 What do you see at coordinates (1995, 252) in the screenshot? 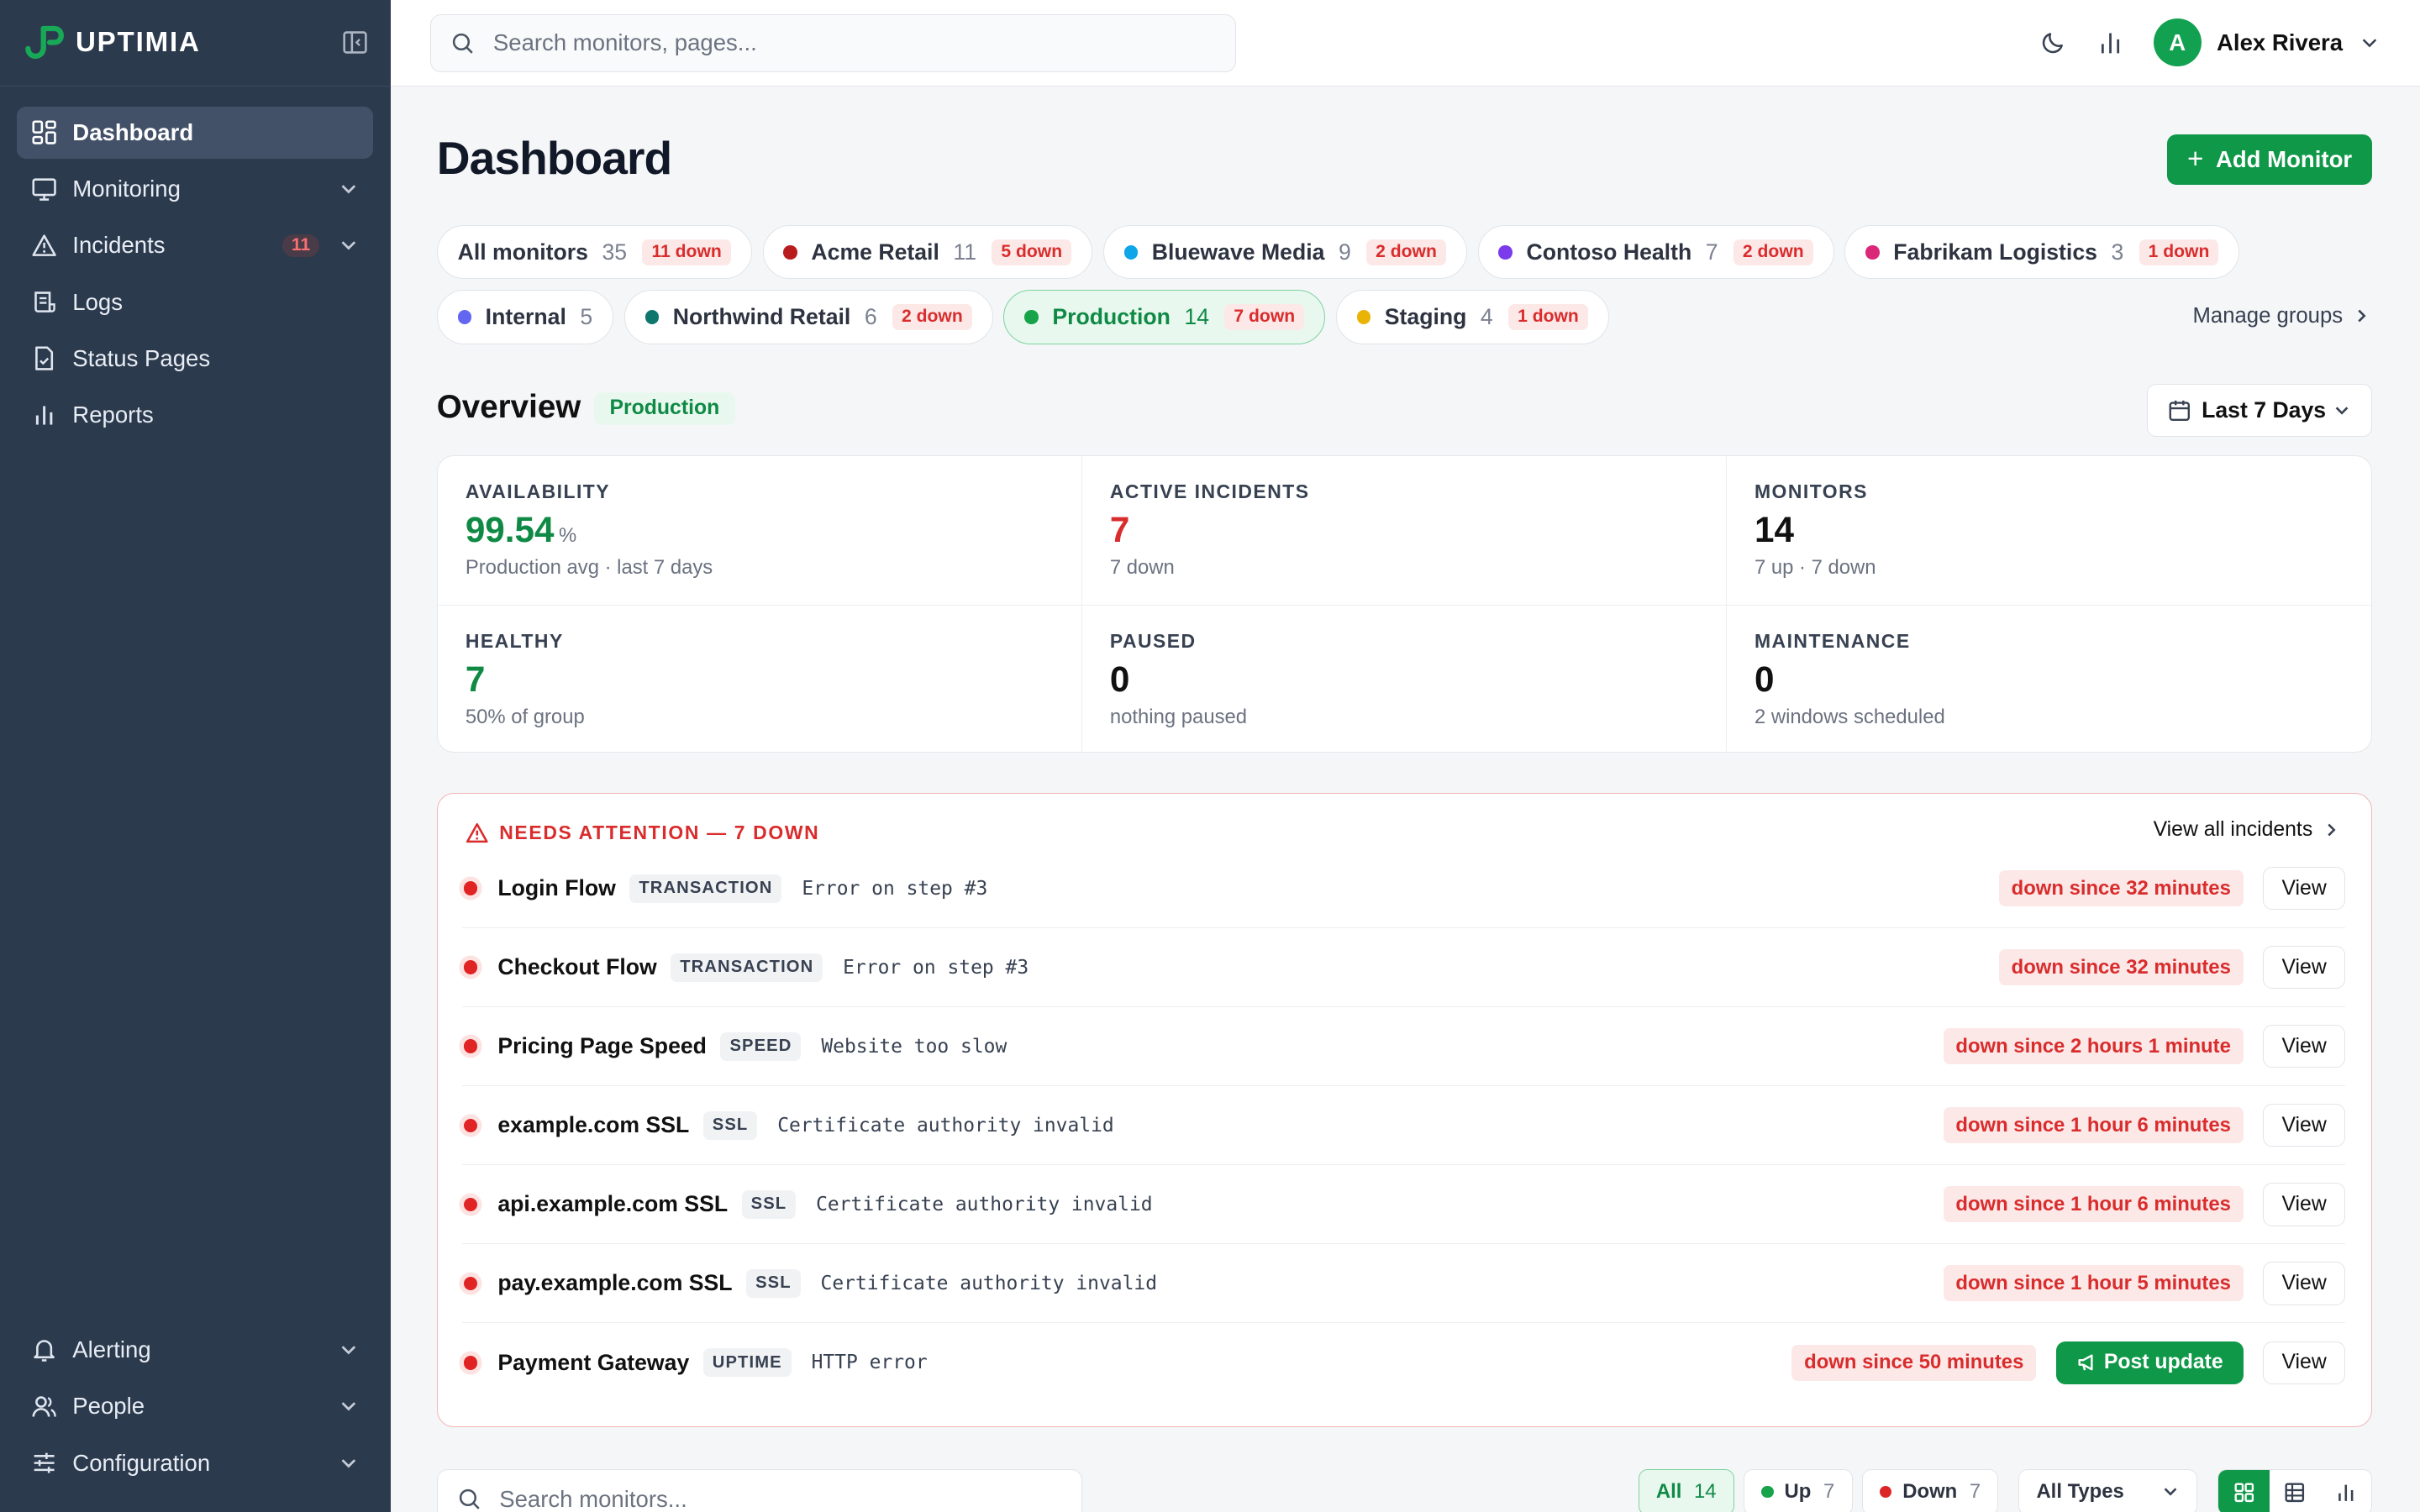
I see `group-name: Fabrikam Logistics` at bounding box center [1995, 252].